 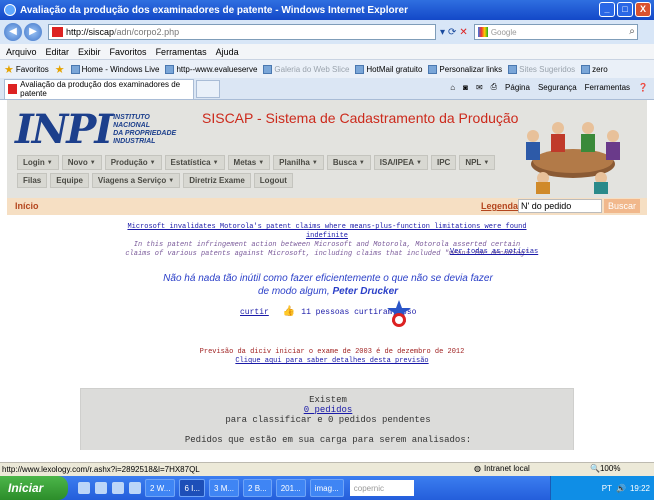 I want to click on refresh-icon: ⟳, so click(x=452, y=32).